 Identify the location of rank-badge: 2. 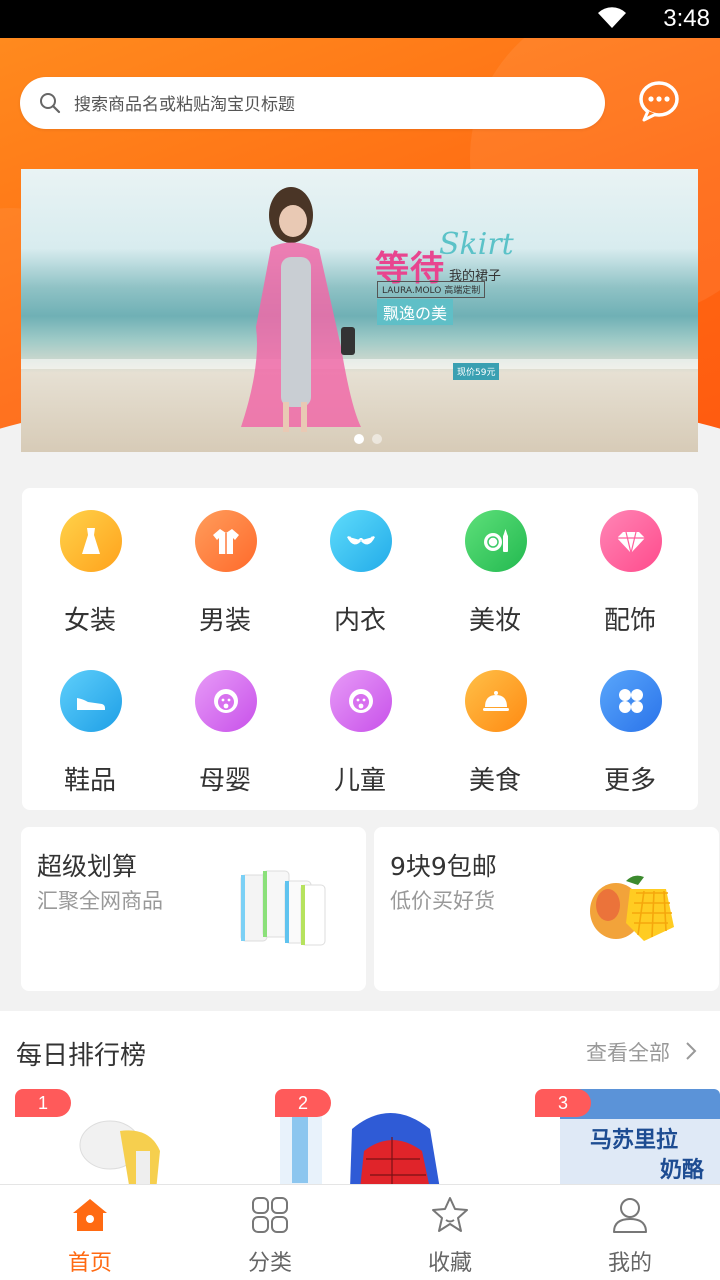
(303, 1103).